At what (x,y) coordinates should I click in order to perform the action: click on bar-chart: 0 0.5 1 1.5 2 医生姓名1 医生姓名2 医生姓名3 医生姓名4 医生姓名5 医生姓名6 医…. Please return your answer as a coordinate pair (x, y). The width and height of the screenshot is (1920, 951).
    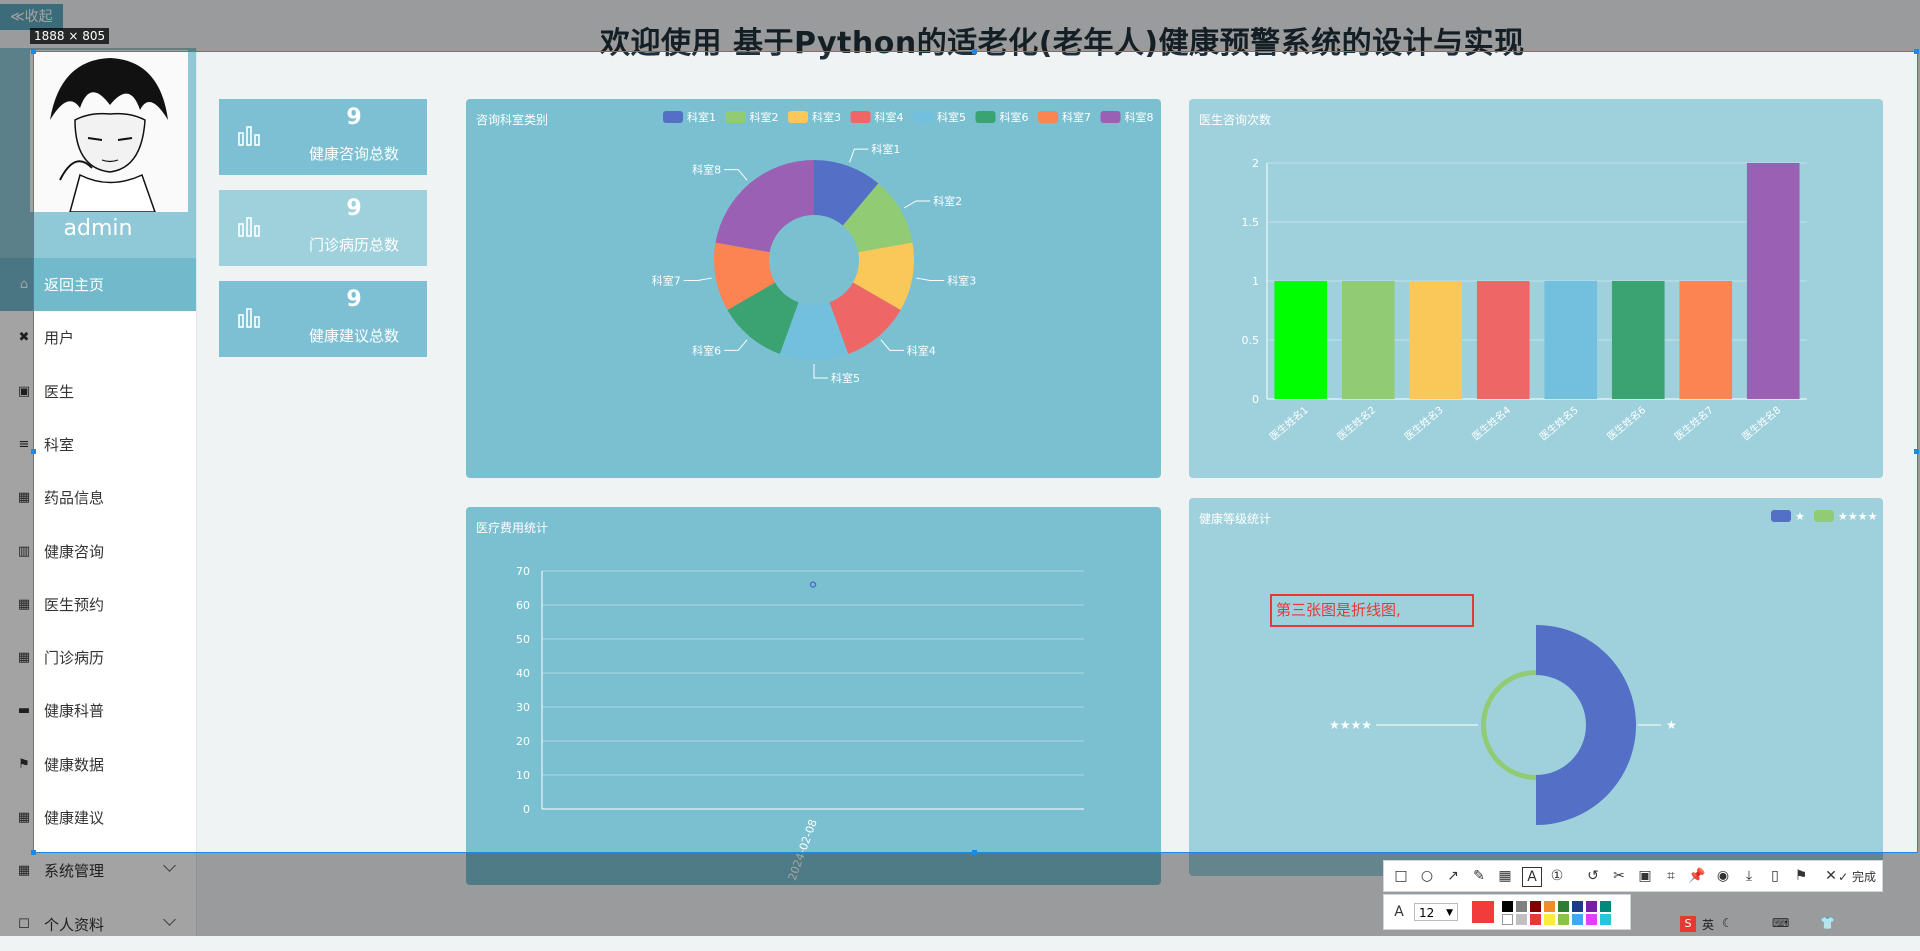
    Looking at the image, I should click on (1524, 300).